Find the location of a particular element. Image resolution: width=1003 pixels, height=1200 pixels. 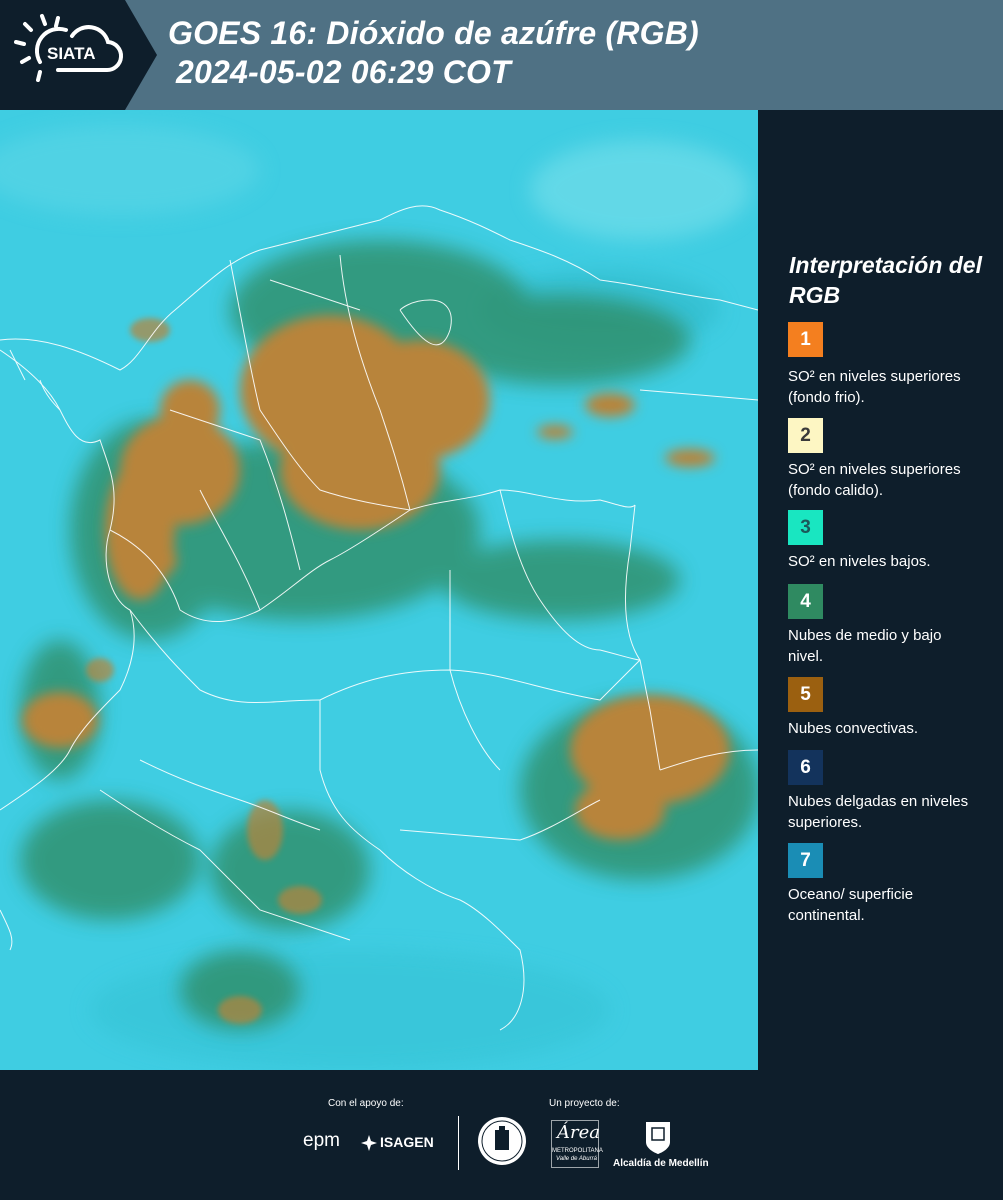

legend-number: 3 is located at coordinates (805, 527).